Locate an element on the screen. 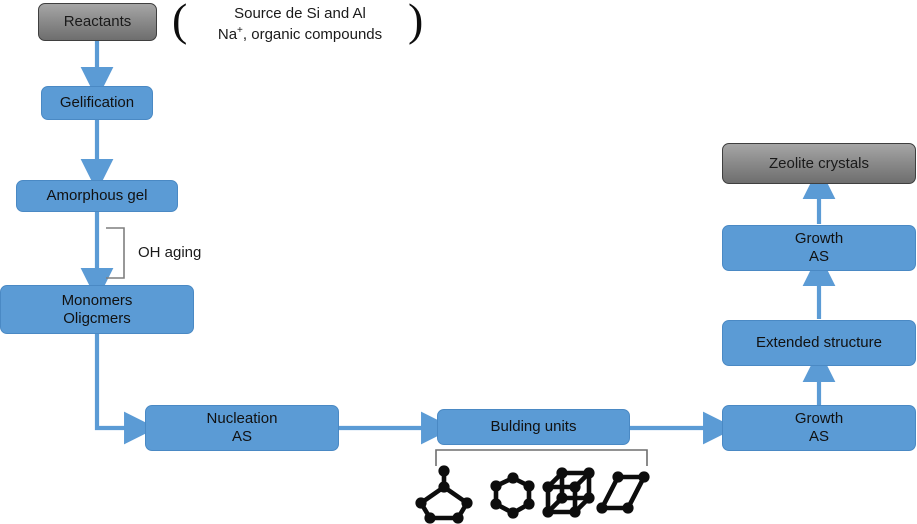 This screenshot has height=524, width=917. node-growth-bottom-line1: Growth is located at coordinates (819, 419).